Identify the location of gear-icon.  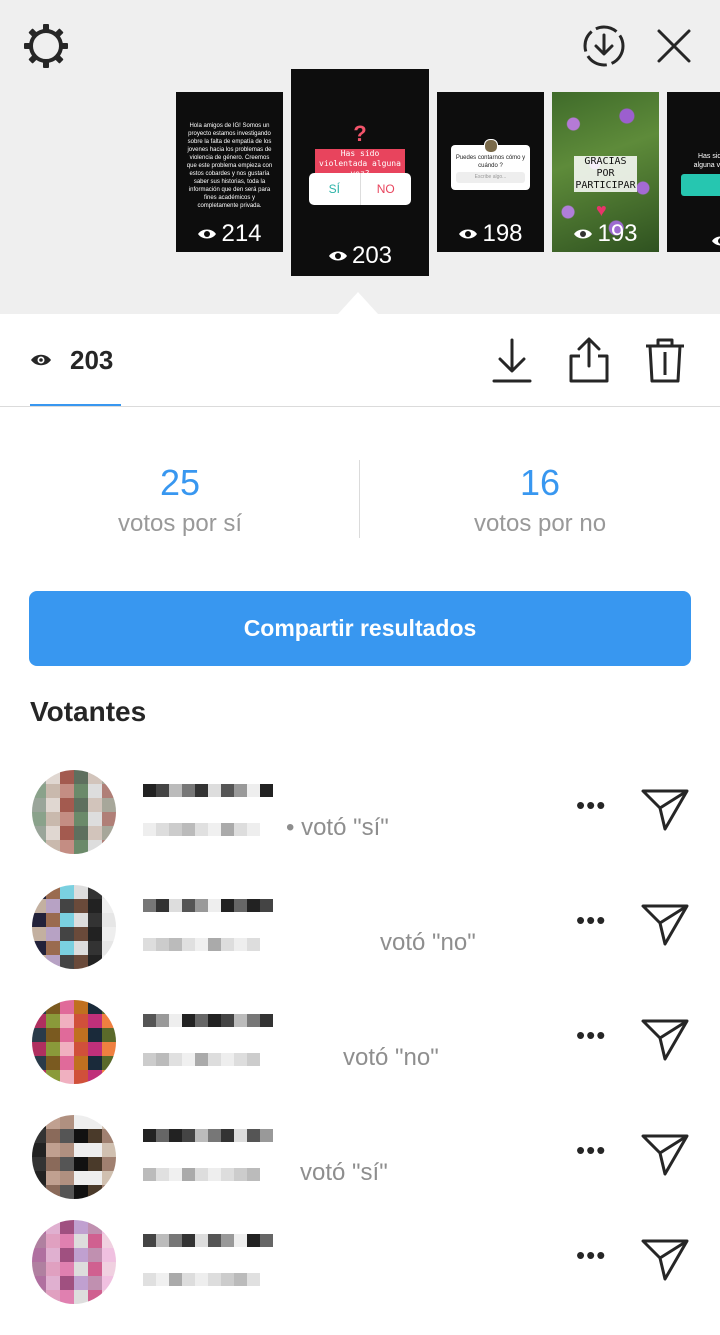
(46, 46).